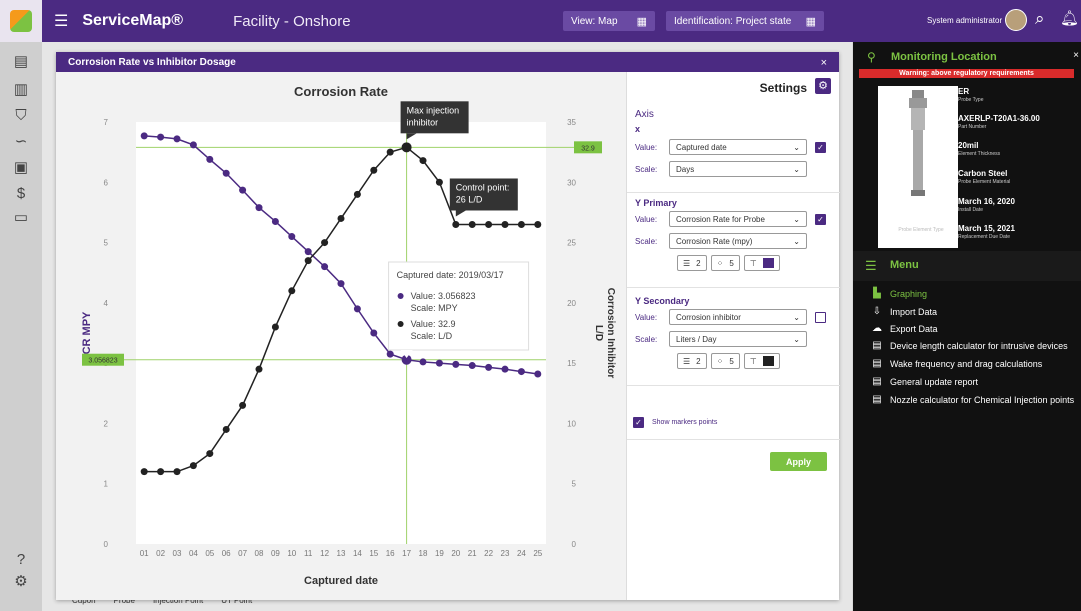 The width and height of the screenshot is (1081, 611). Describe the element at coordinates (986, 228) in the screenshot. I see `spec-value: March 15, 2021` at that location.